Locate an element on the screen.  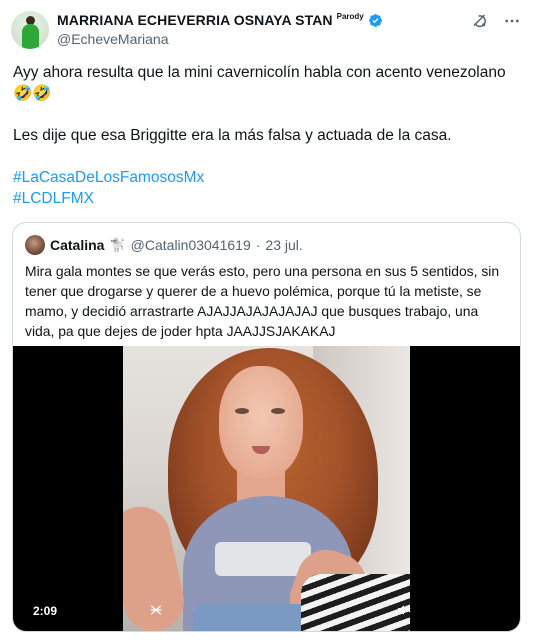
parody-label: Parody is located at coordinates (350, 16).